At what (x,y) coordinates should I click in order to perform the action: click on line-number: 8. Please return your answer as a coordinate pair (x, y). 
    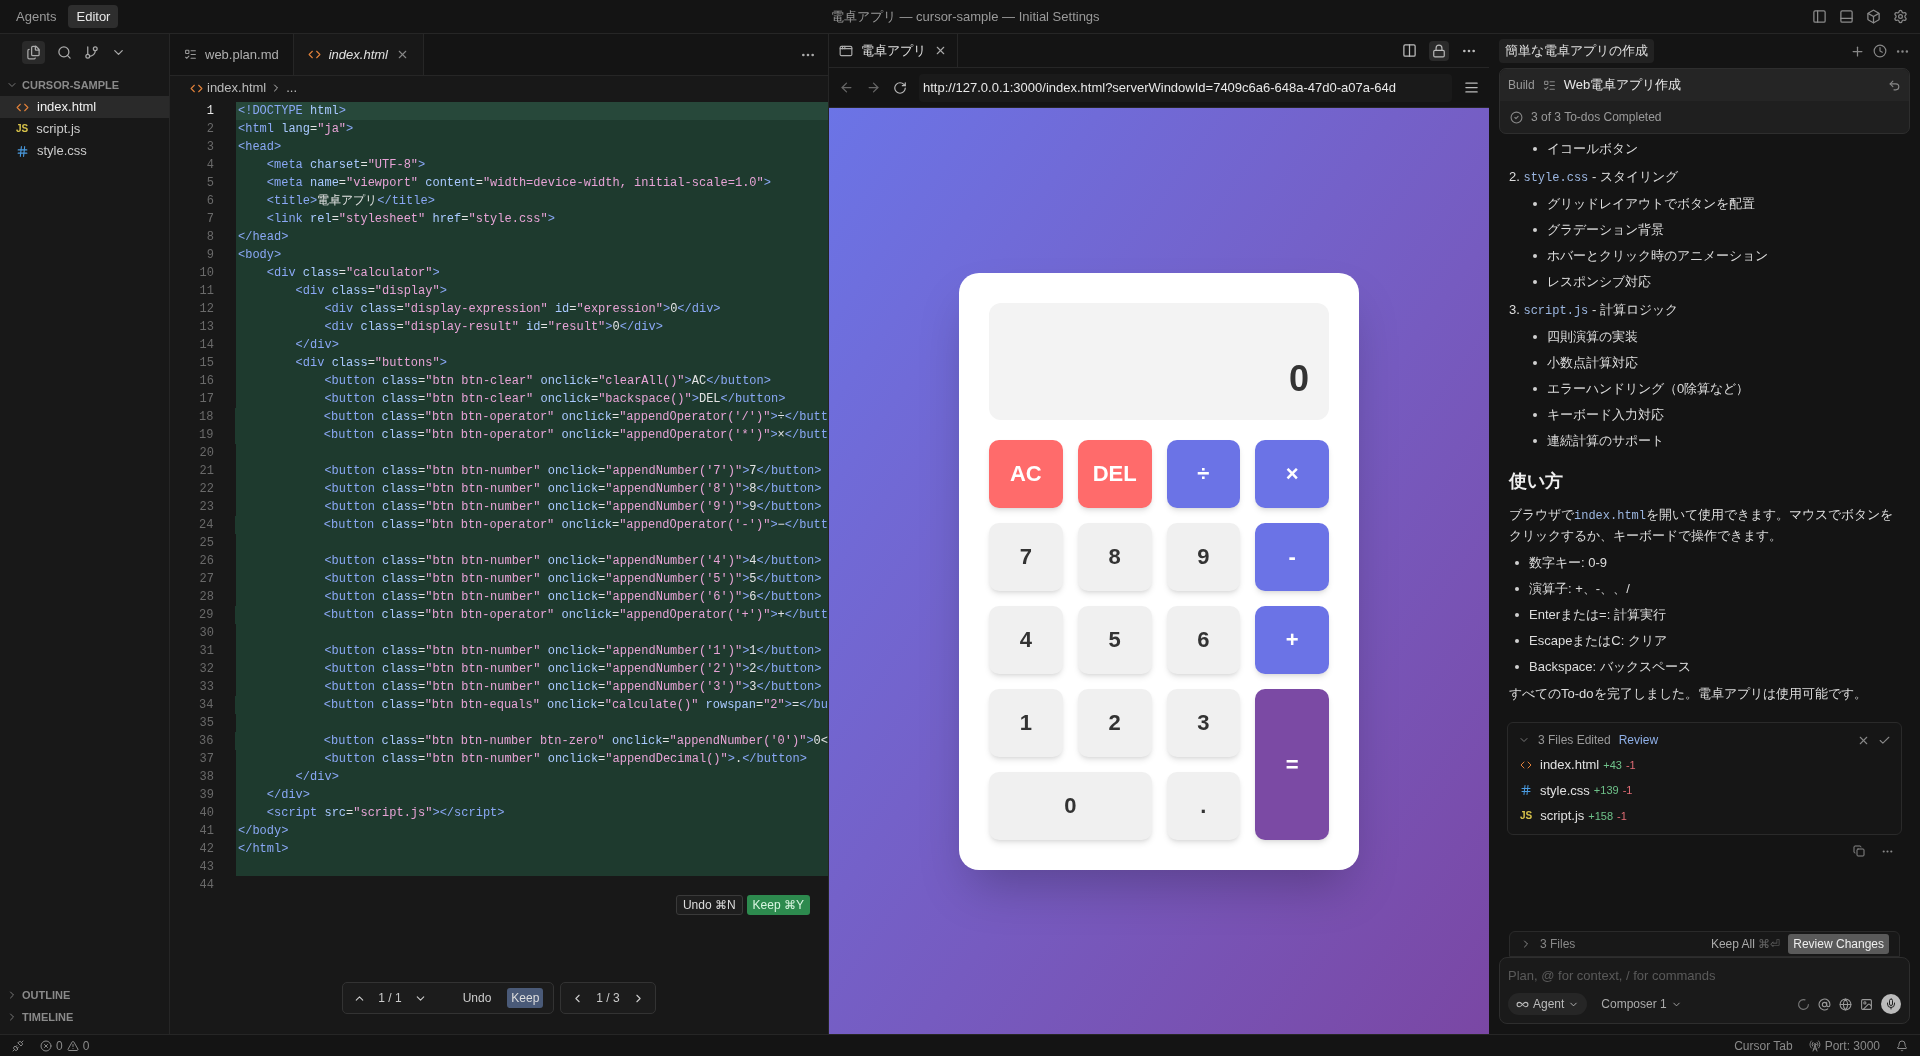
    Looking at the image, I should click on (210, 237).